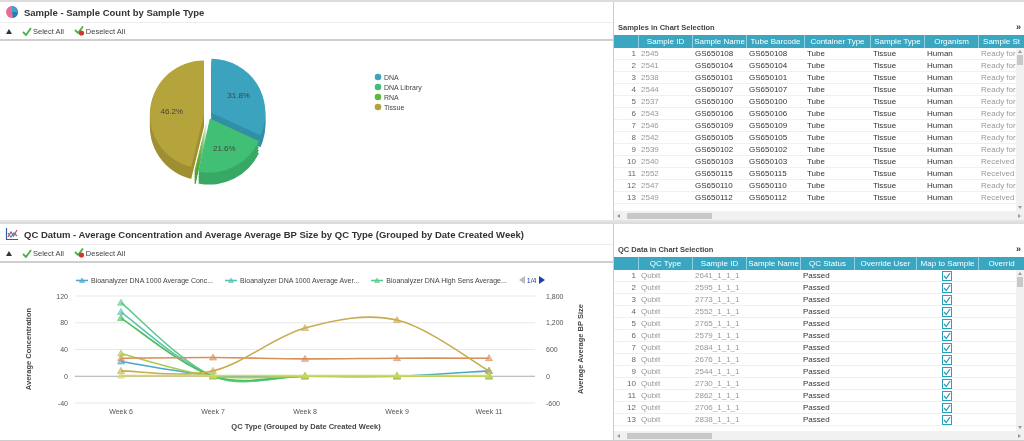  I want to click on table-cell-text: GS650108, so click(714, 53).